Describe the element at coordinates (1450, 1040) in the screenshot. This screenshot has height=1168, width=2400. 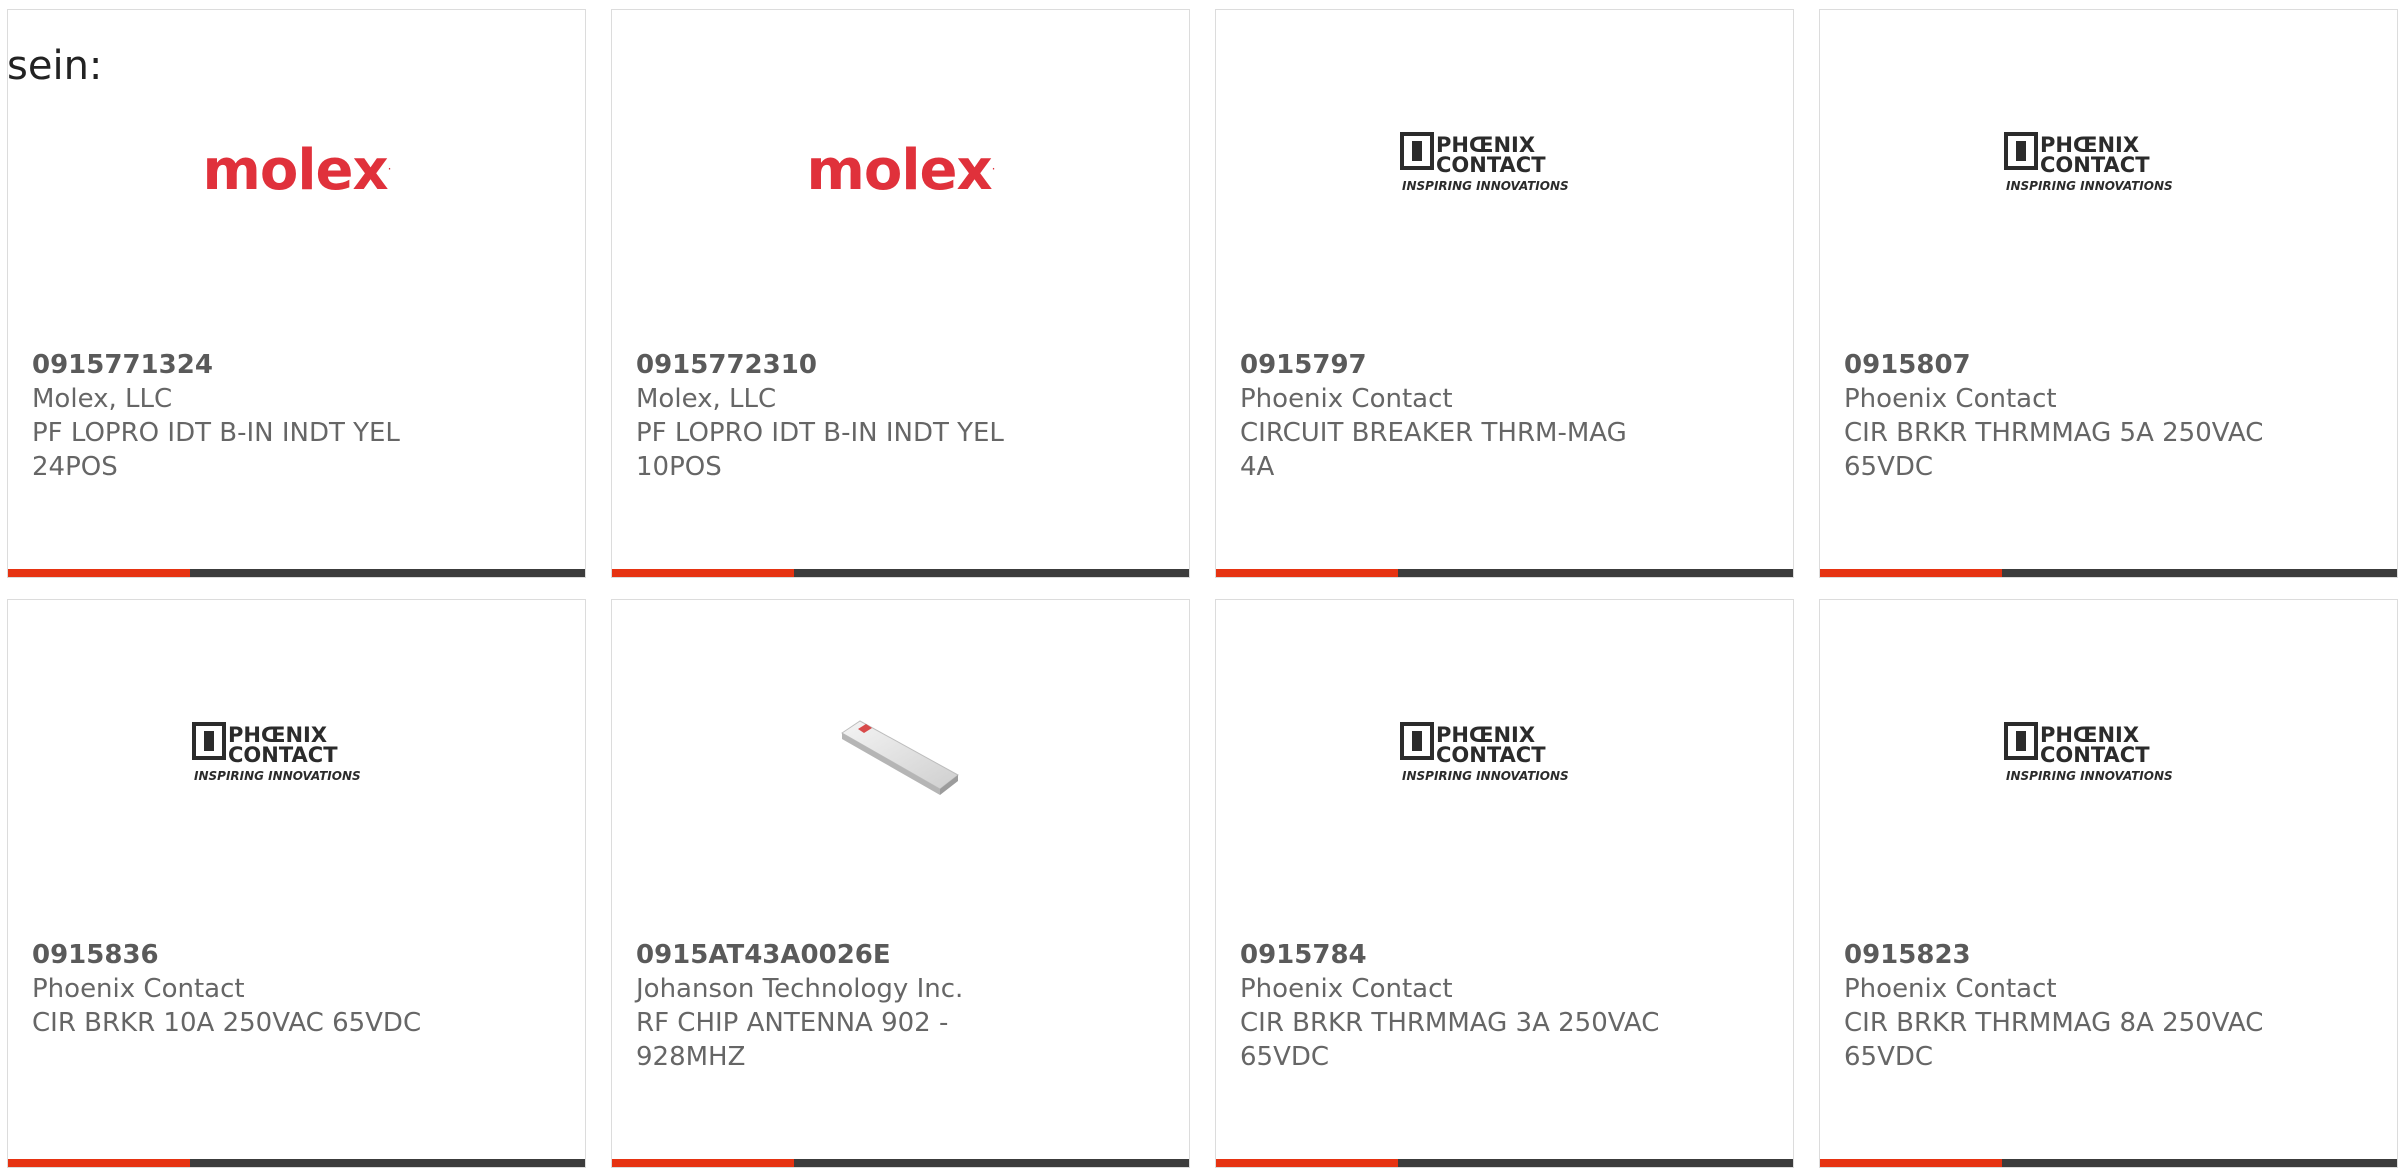
I see `description: CIR BRKR THRMMAG 3A 250VAC 65VDC` at that location.